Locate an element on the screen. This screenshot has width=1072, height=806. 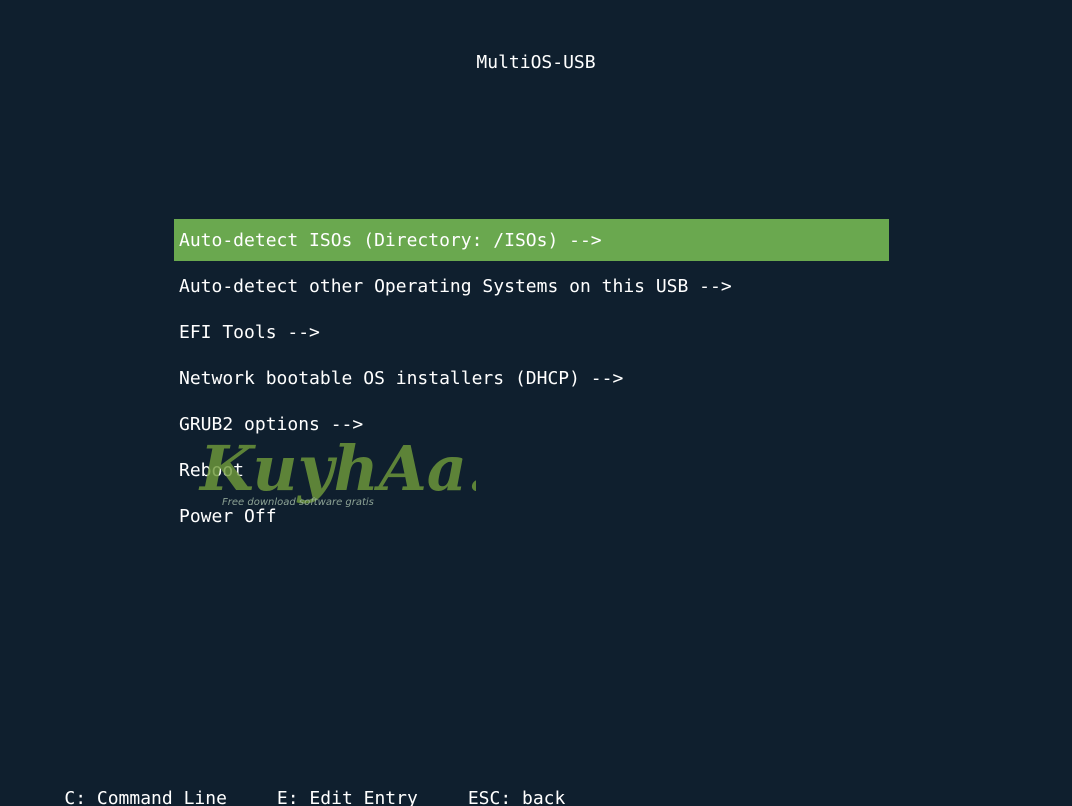
menu-item-efi-tools: EFI Tools --> is located at coordinates (531, 332).